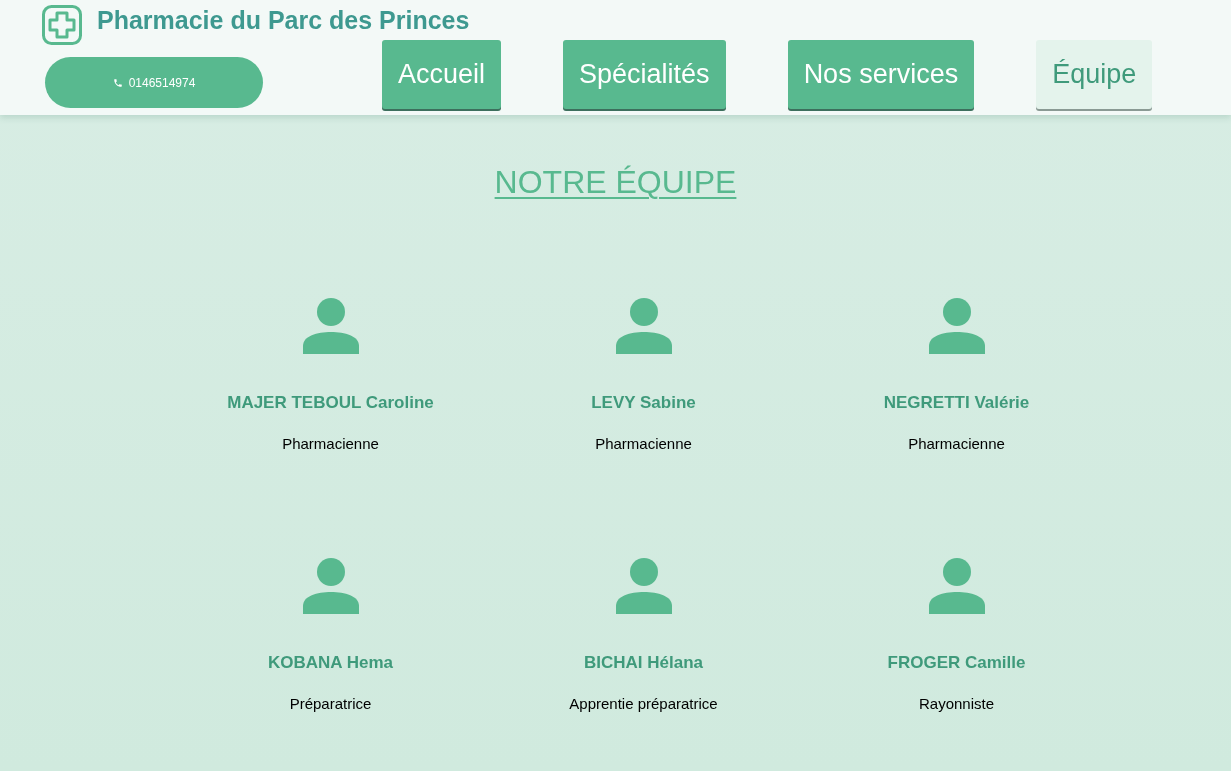  I want to click on nav-tab: Nos services, so click(881, 74).